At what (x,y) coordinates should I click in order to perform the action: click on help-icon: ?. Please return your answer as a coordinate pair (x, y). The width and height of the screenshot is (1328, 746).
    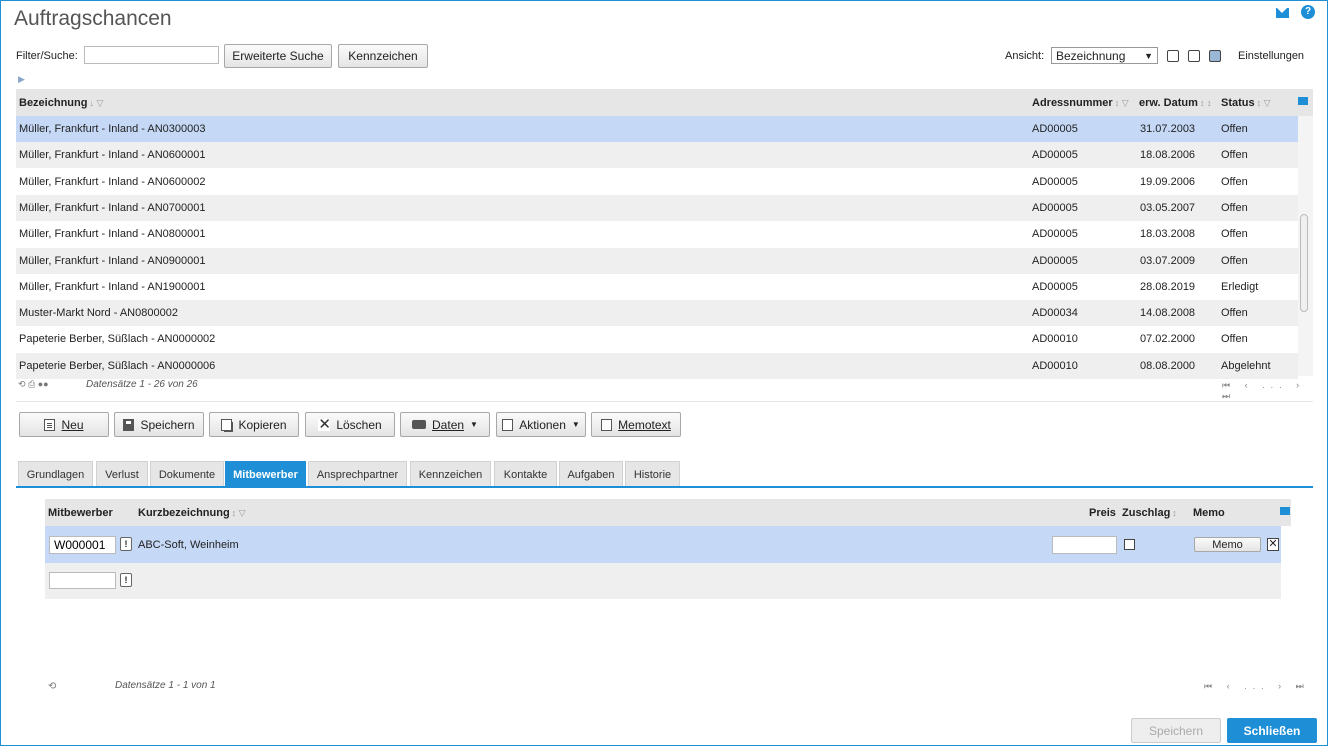
    Looking at the image, I should click on (1308, 12).